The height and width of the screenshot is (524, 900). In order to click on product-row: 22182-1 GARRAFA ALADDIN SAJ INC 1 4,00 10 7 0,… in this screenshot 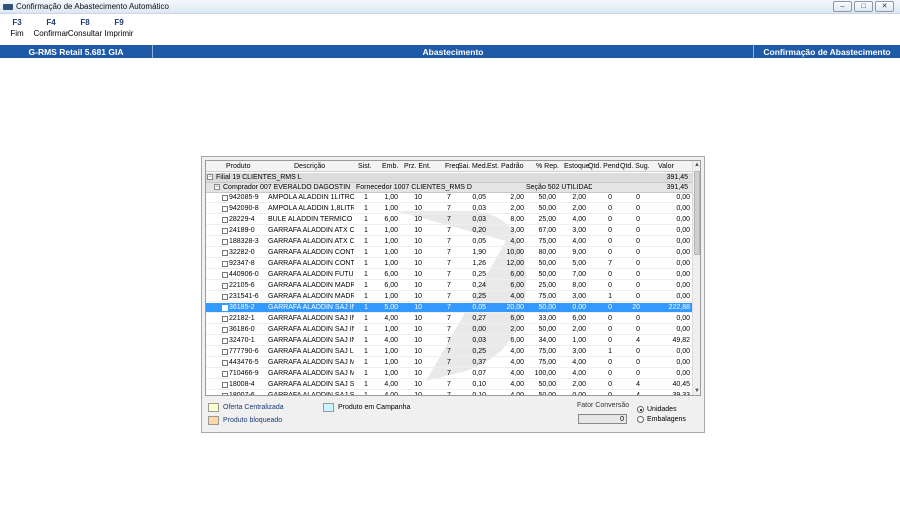, I will do `click(450, 319)`.